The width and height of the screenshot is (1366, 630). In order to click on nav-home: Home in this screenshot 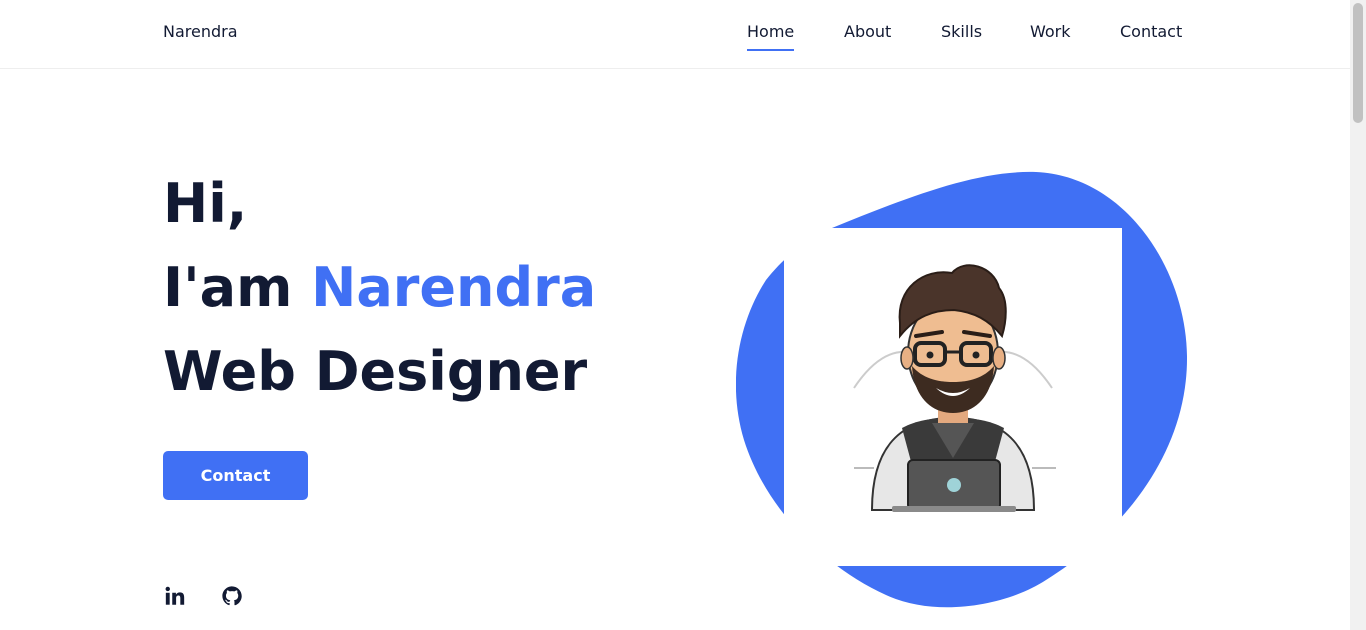, I will do `click(771, 36)`.